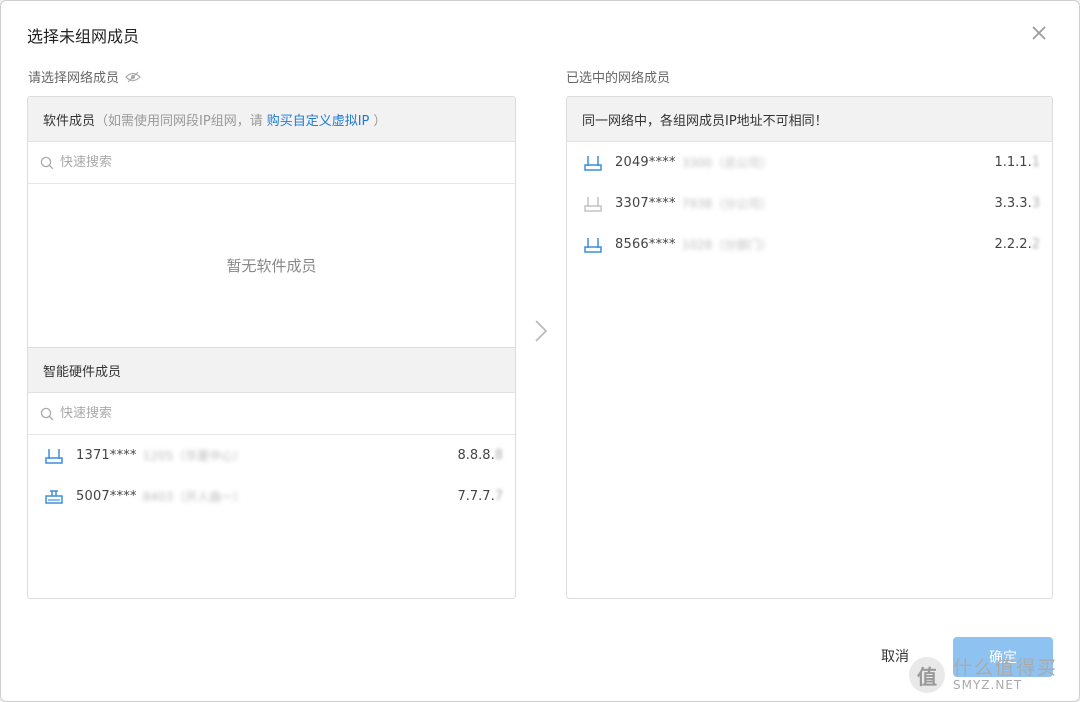  I want to click on member-masked-name: 1205（华夏中心）, so click(194, 456).